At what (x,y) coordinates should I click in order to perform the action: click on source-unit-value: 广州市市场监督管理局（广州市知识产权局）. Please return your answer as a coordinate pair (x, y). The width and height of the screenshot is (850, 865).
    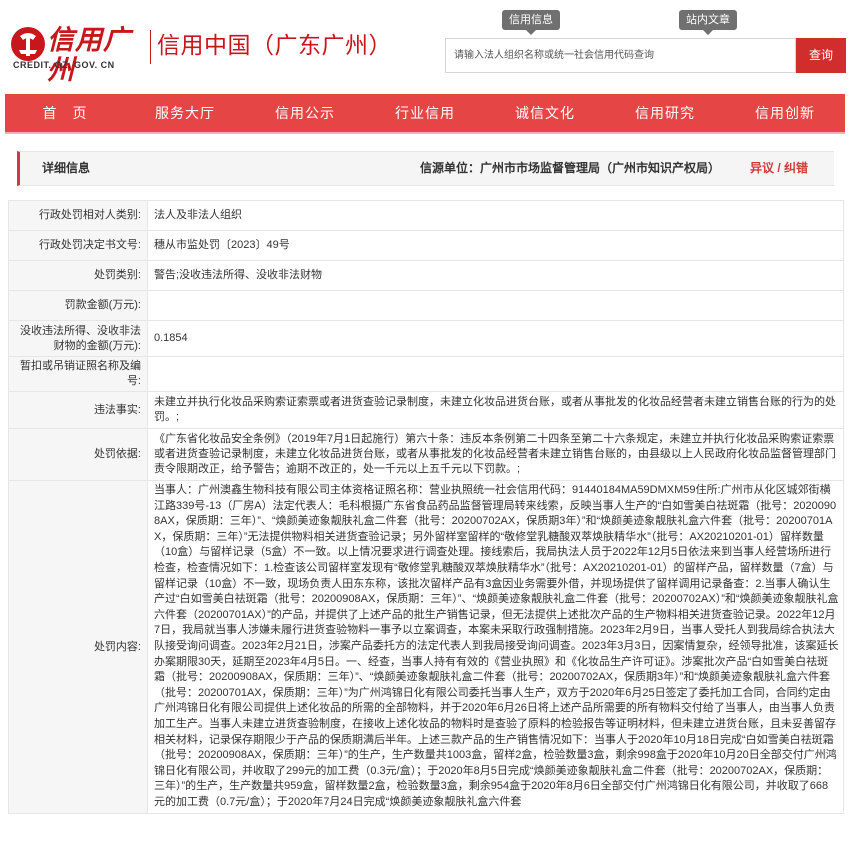
    Looking at the image, I should click on (600, 168).